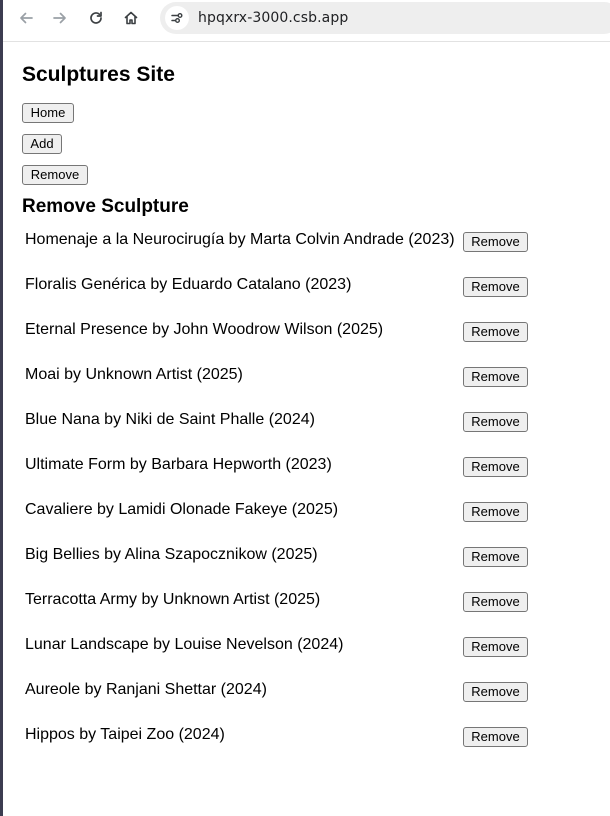 The width and height of the screenshot is (610, 816). Describe the element at coordinates (42, 144) in the screenshot. I see `add-button: Add` at that location.